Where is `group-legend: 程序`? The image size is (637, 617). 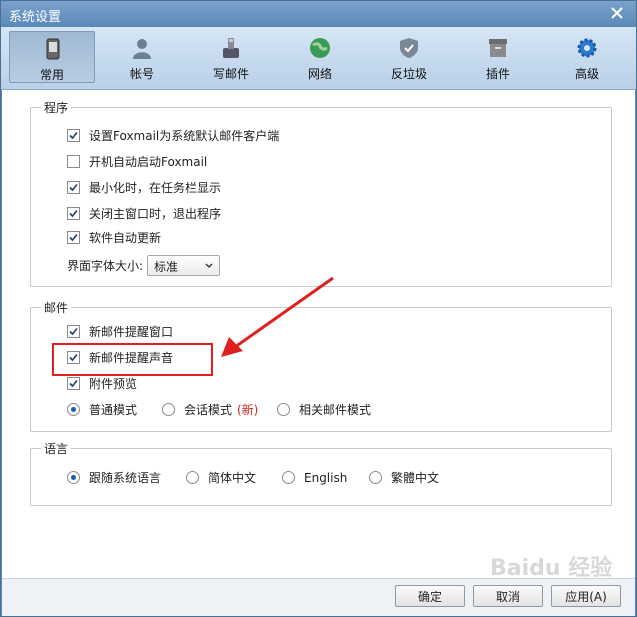
group-legend: 程序 is located at coordinates (56, 107).